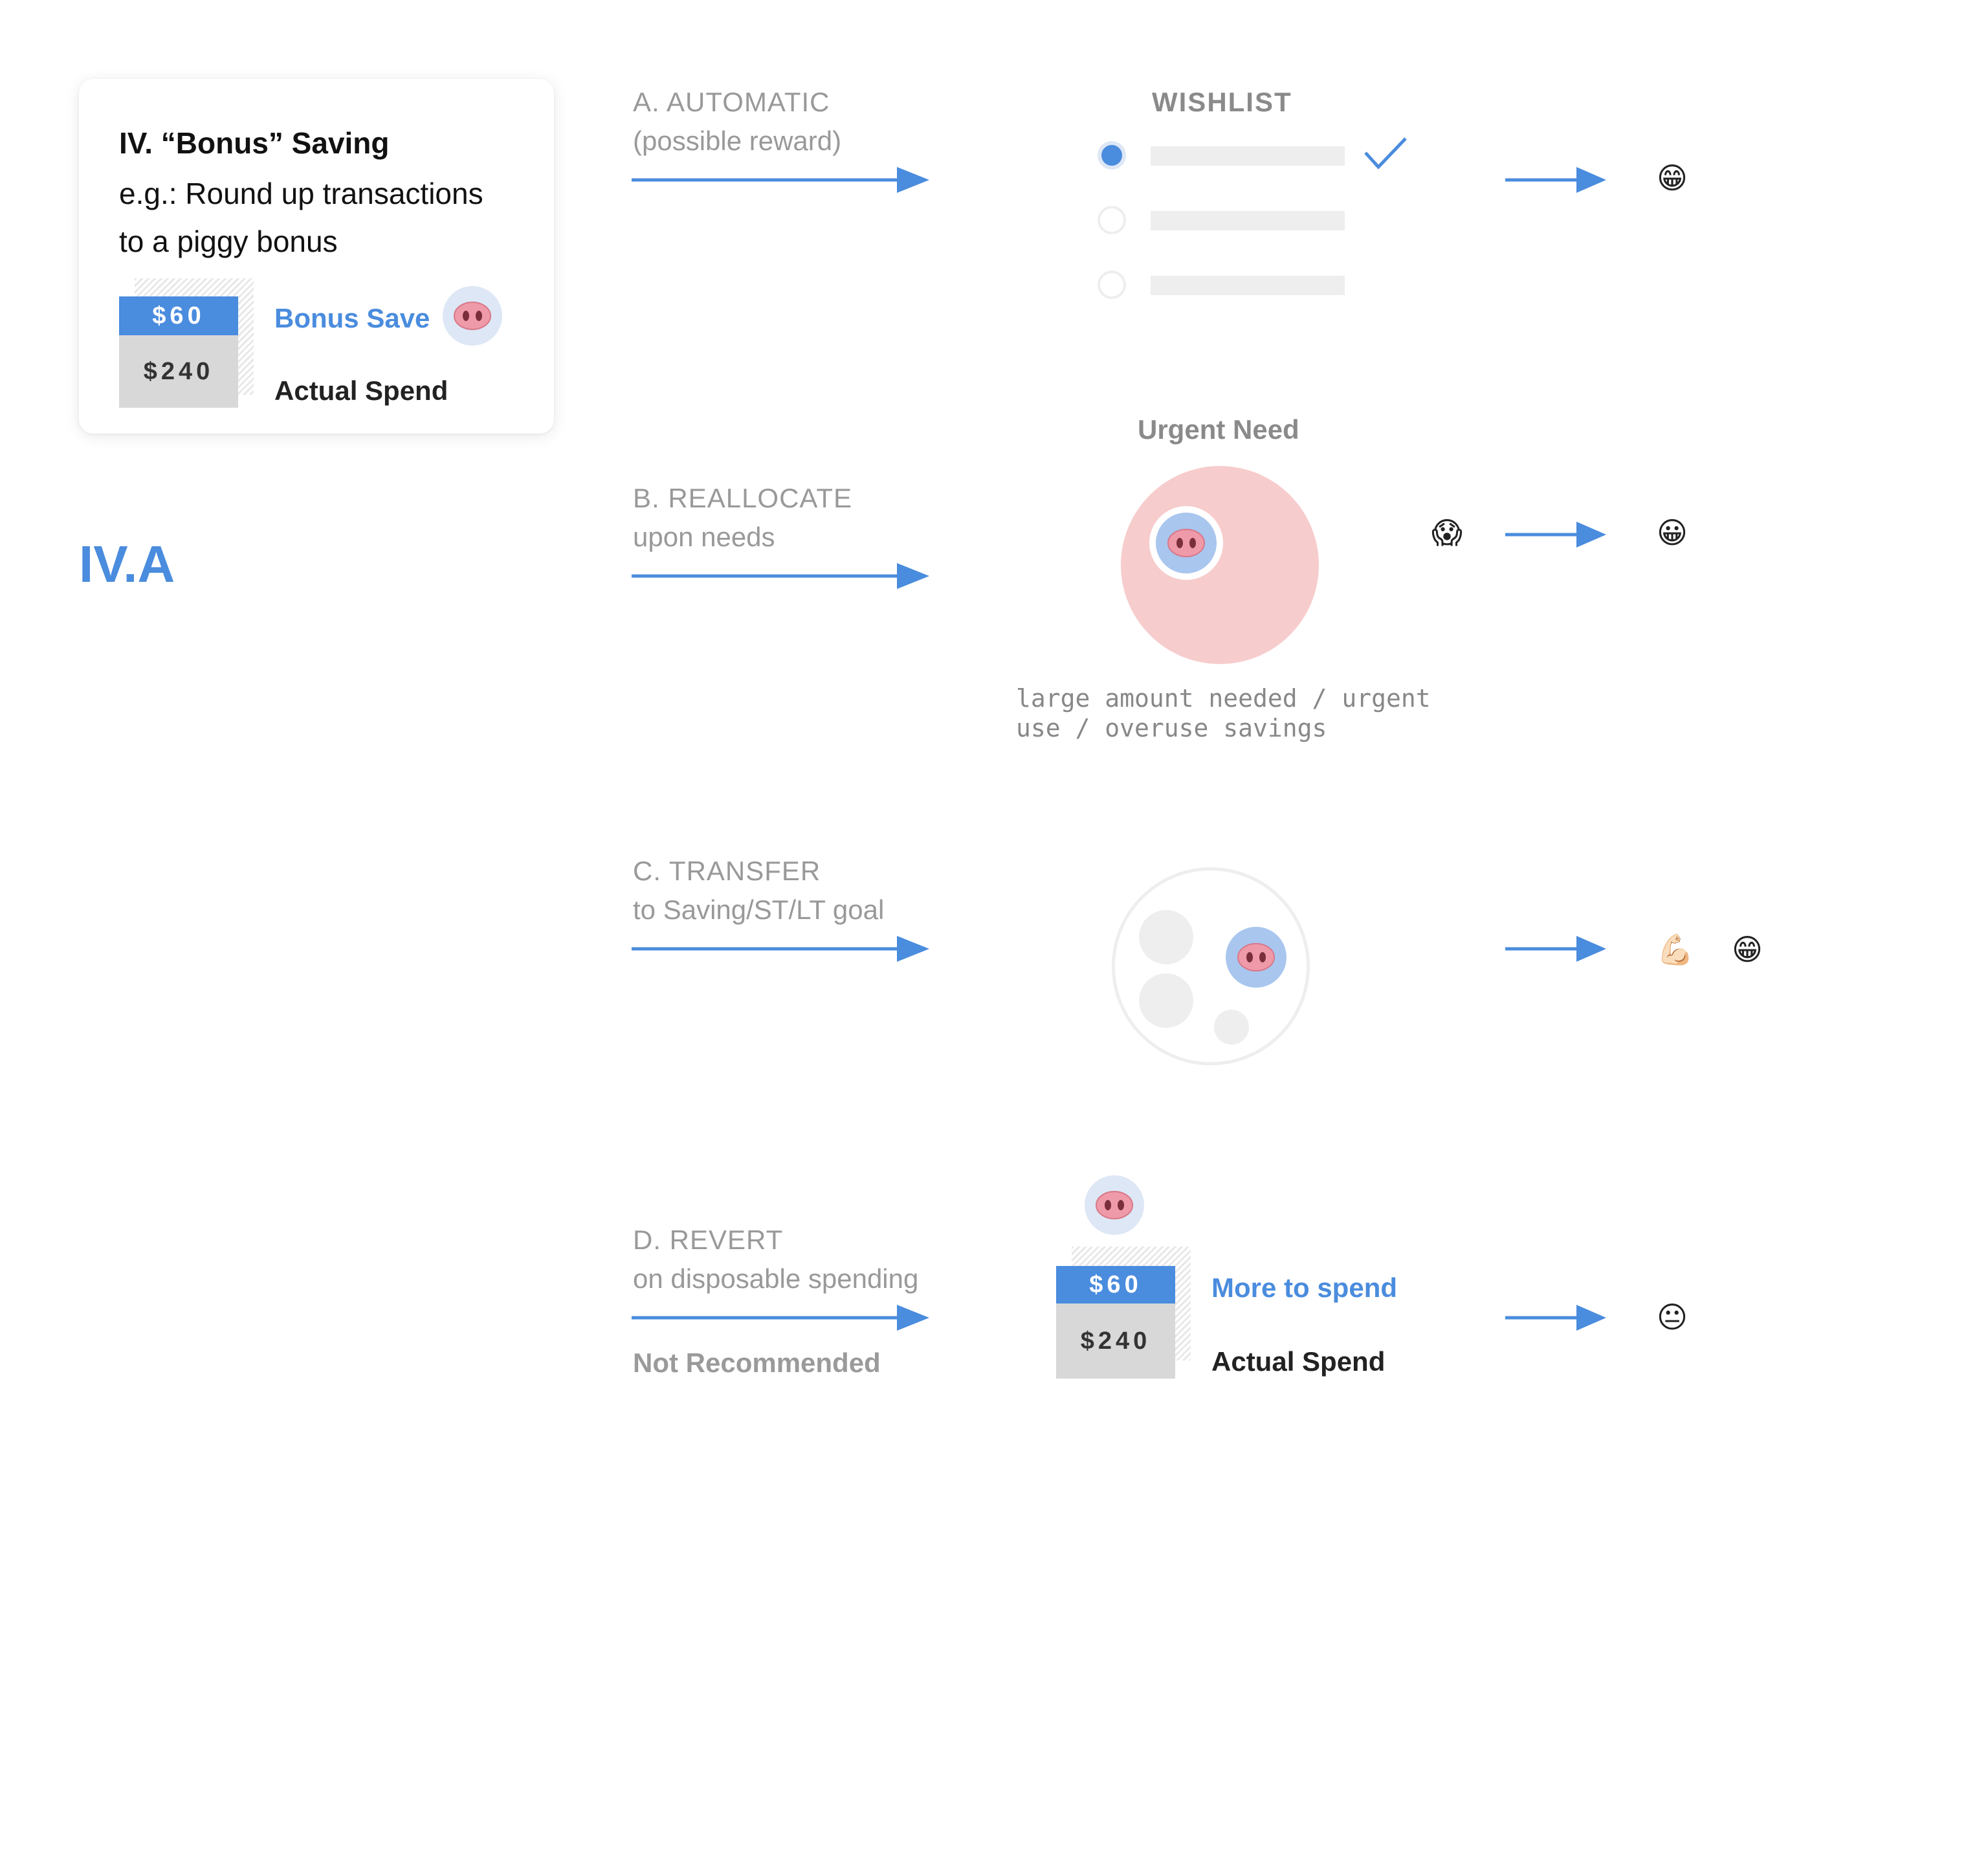 The image size is (1988, 1864). Describe the element at coordinates (1672, 532) in the screenshot. I see `grinning-emoji-icon: 😀` at that location.